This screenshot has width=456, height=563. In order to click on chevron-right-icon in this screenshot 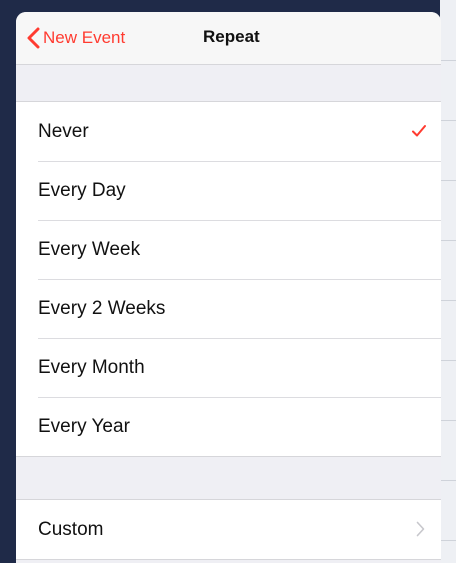, I will do `click(420, 529)`.